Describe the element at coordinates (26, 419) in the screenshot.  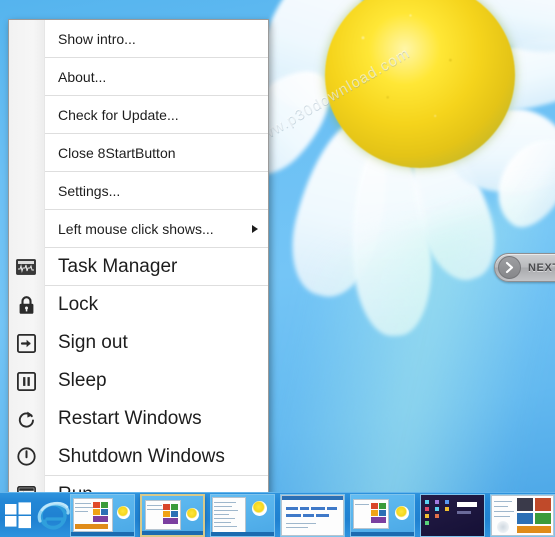
I see `restart-icon` at that location.